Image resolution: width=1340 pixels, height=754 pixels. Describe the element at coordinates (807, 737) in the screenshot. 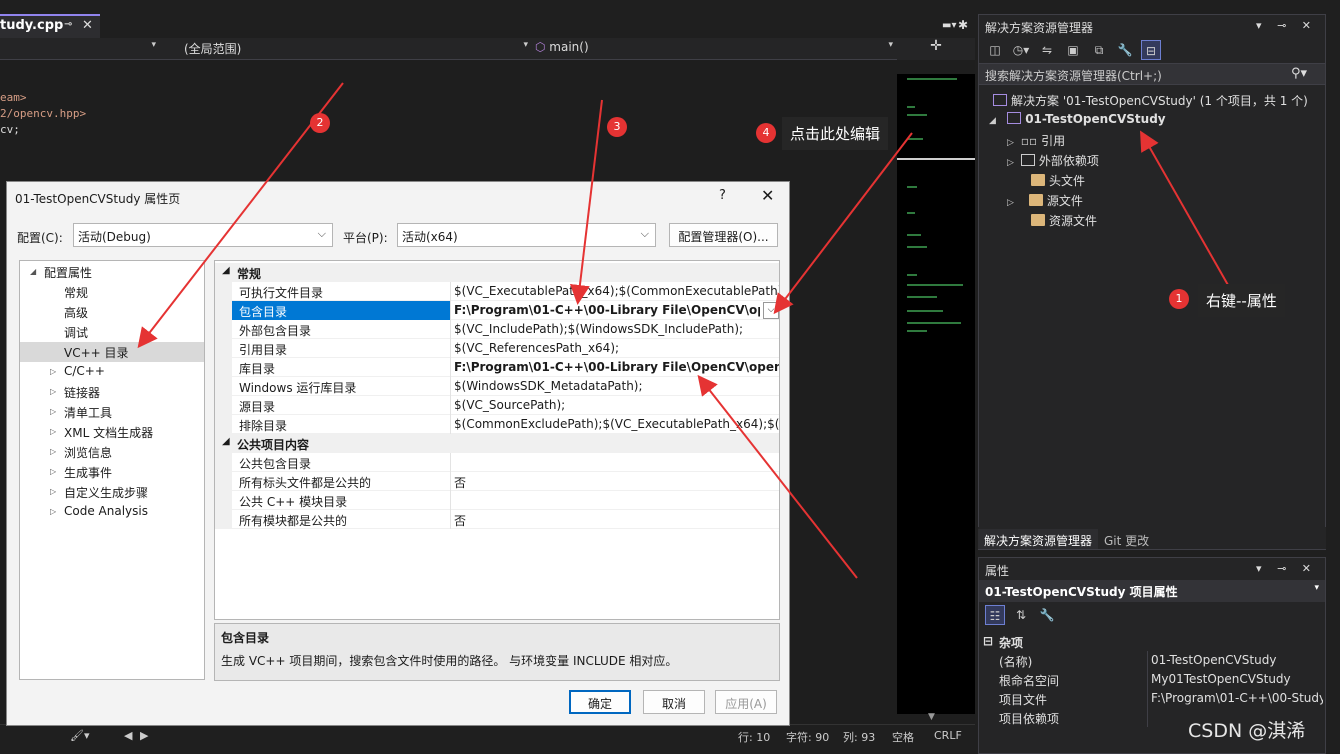

I see `char-number: 字符: 90` at that location.